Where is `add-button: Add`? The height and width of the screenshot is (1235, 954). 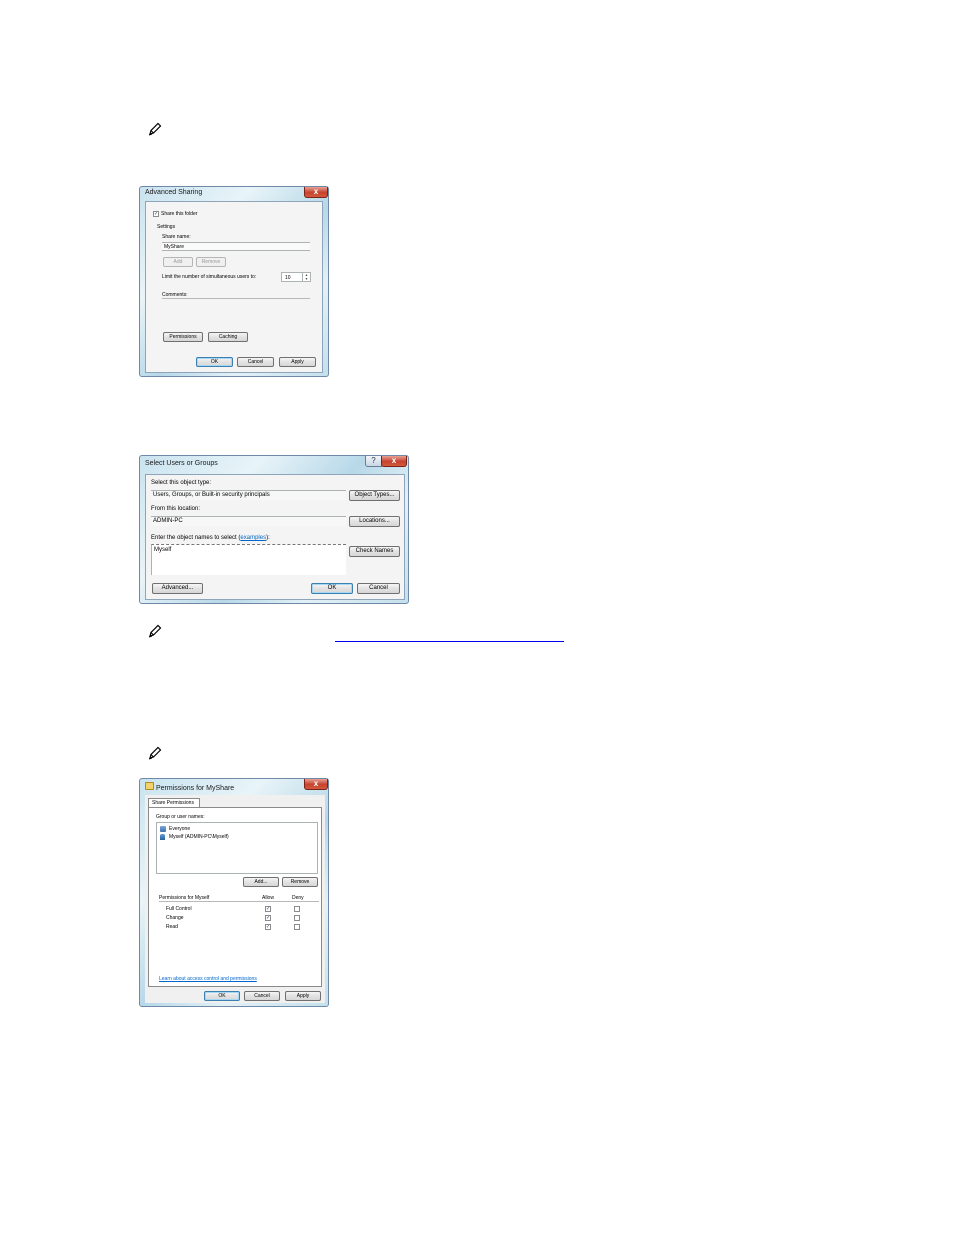 add-button: Add is located at coordinates (178, 262).